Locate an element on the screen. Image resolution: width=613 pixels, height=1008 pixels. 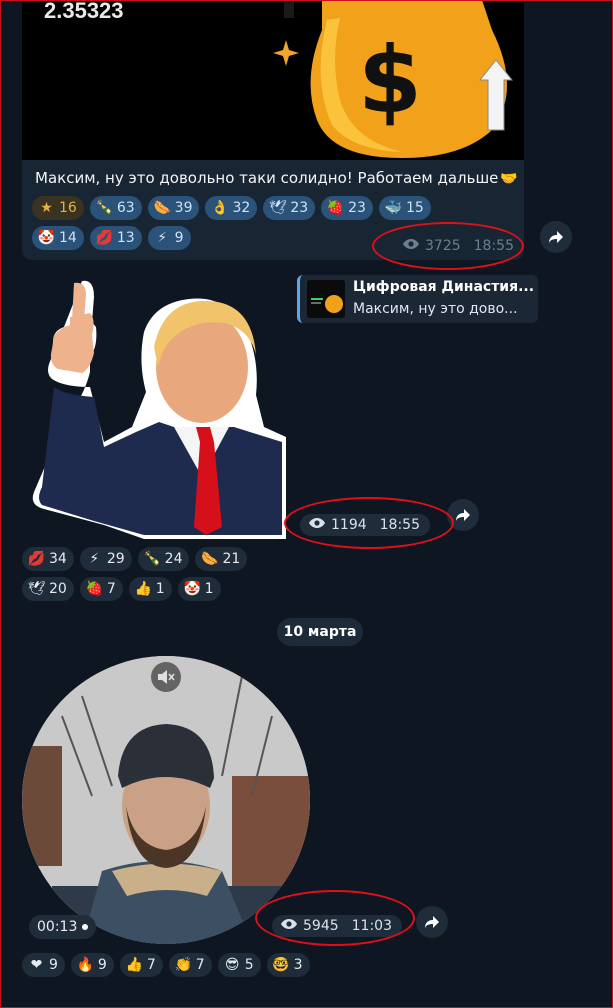
speaker-muted-icon is located at coordinates (166, 677).